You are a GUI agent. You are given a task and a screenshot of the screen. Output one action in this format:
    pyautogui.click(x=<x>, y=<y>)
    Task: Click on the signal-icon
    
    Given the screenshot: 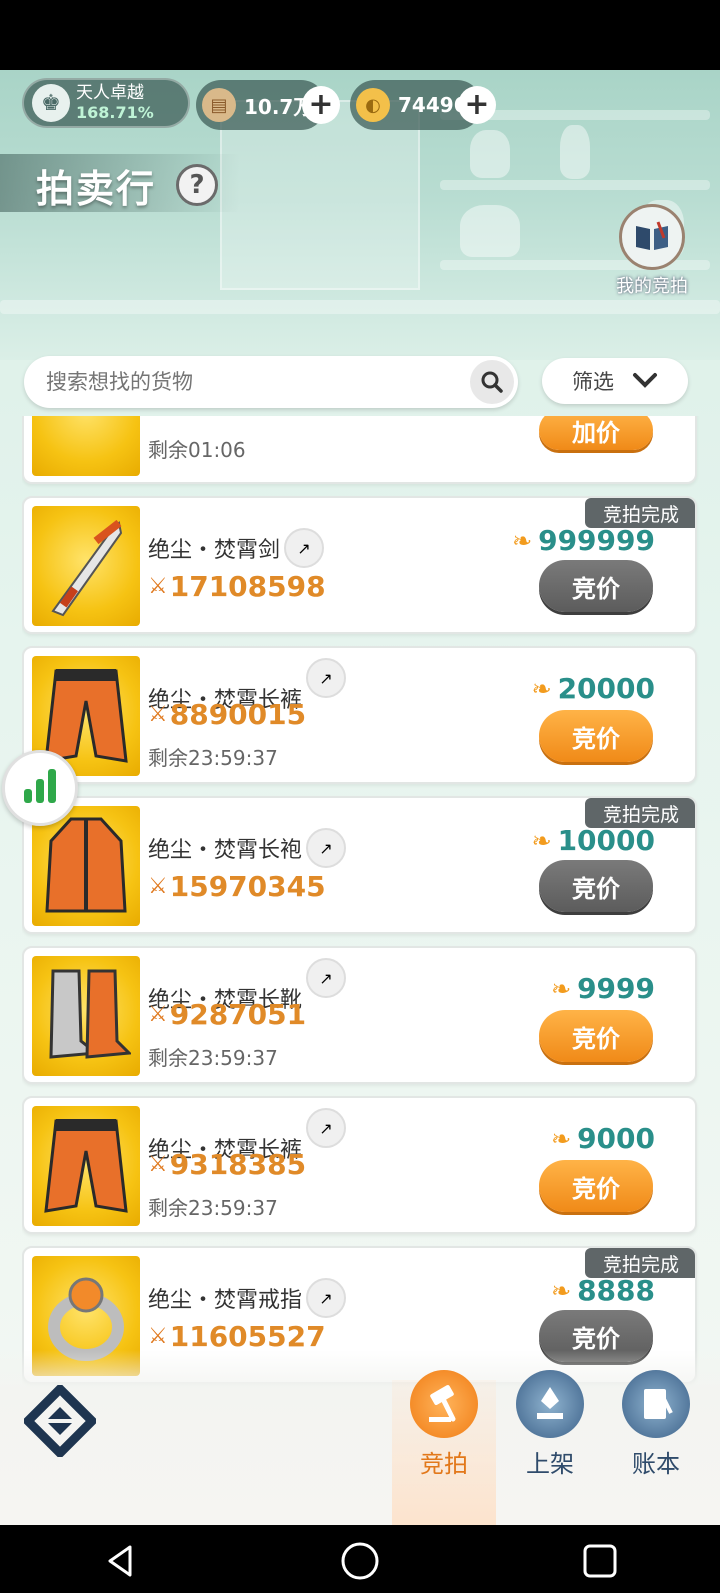 What is the action you would take?
    pyautogui.click(x=28, y=796)
    